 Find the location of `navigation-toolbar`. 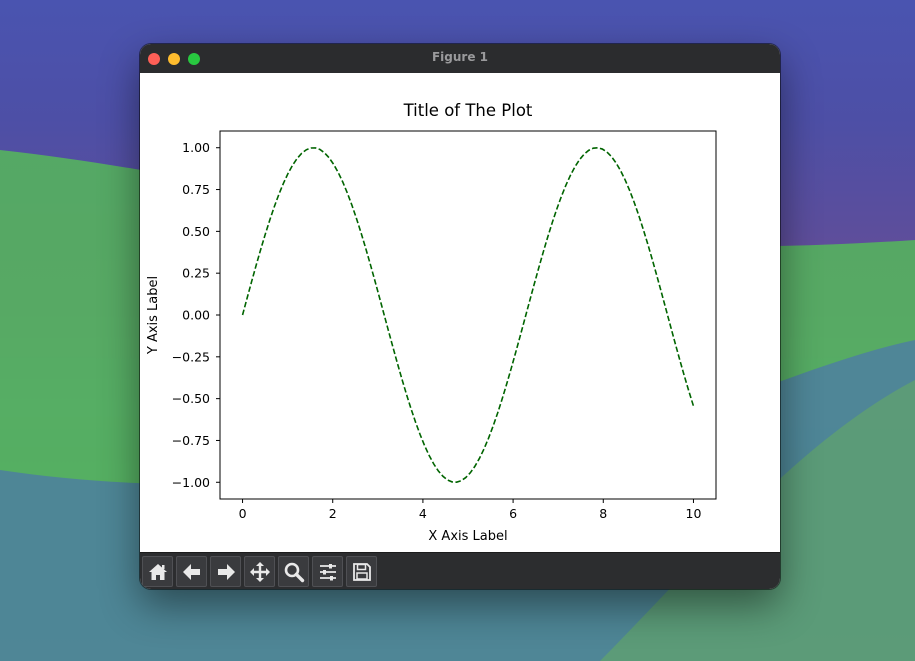

navigation-toolbar is located at coordinates (460, 570).